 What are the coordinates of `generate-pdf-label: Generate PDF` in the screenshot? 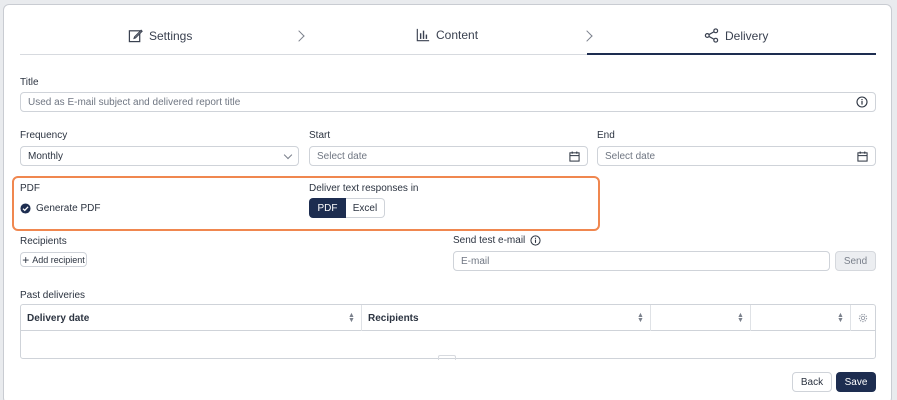 It's located at (68, 208).